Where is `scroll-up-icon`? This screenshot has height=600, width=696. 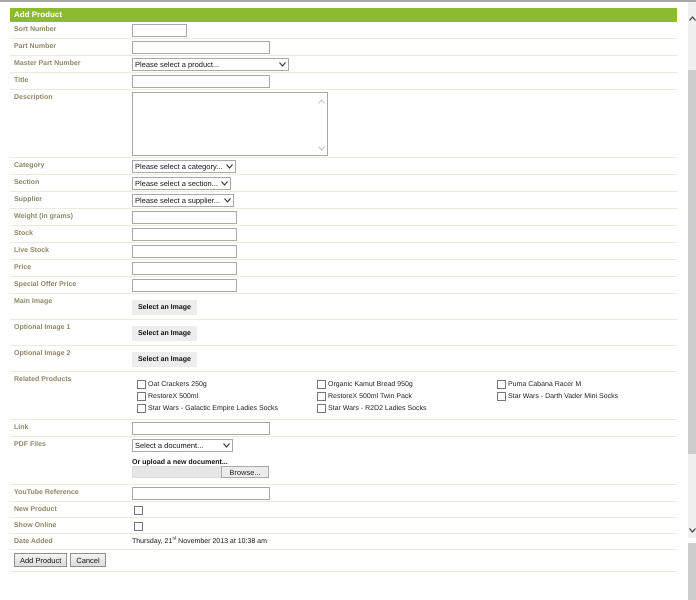 scroll-up-icon is located at coordinates (692, 18).